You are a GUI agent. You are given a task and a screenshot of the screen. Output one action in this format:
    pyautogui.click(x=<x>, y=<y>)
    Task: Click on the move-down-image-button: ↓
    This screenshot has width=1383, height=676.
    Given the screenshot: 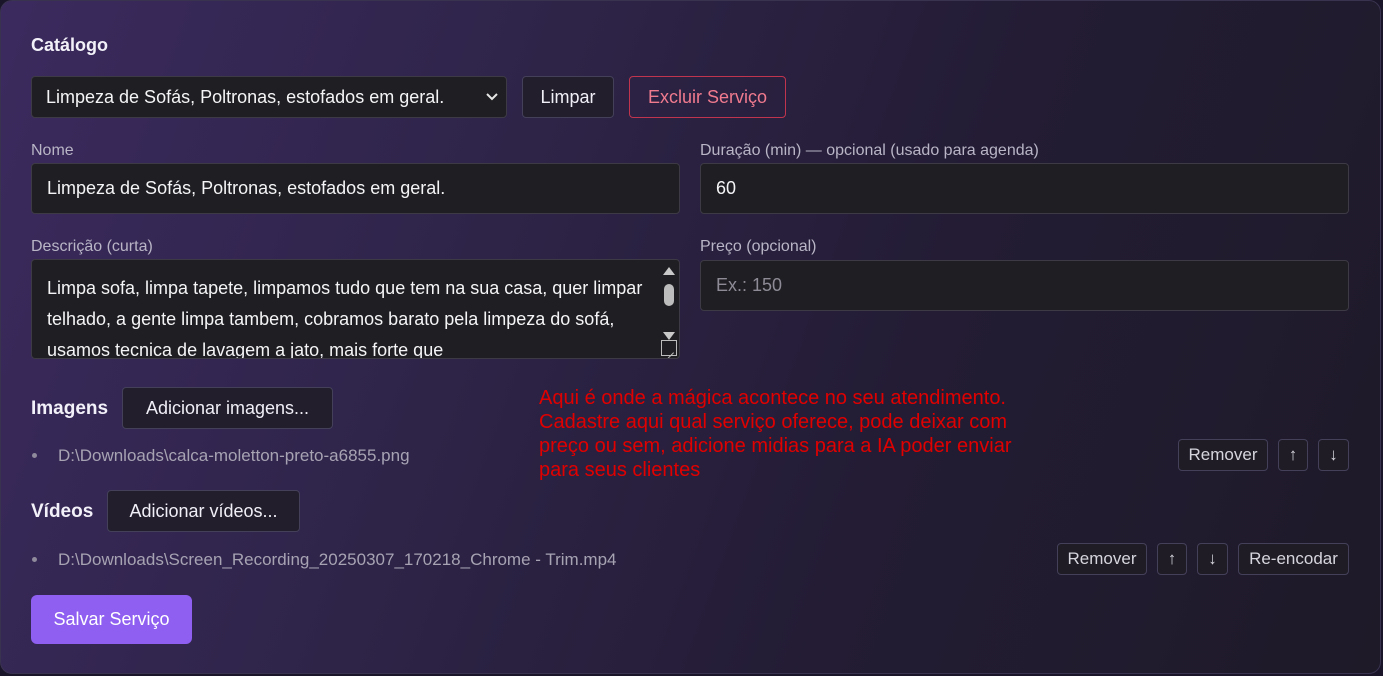 What is the action you would take?
    pyautogui.click(x=1333, y=455)
    